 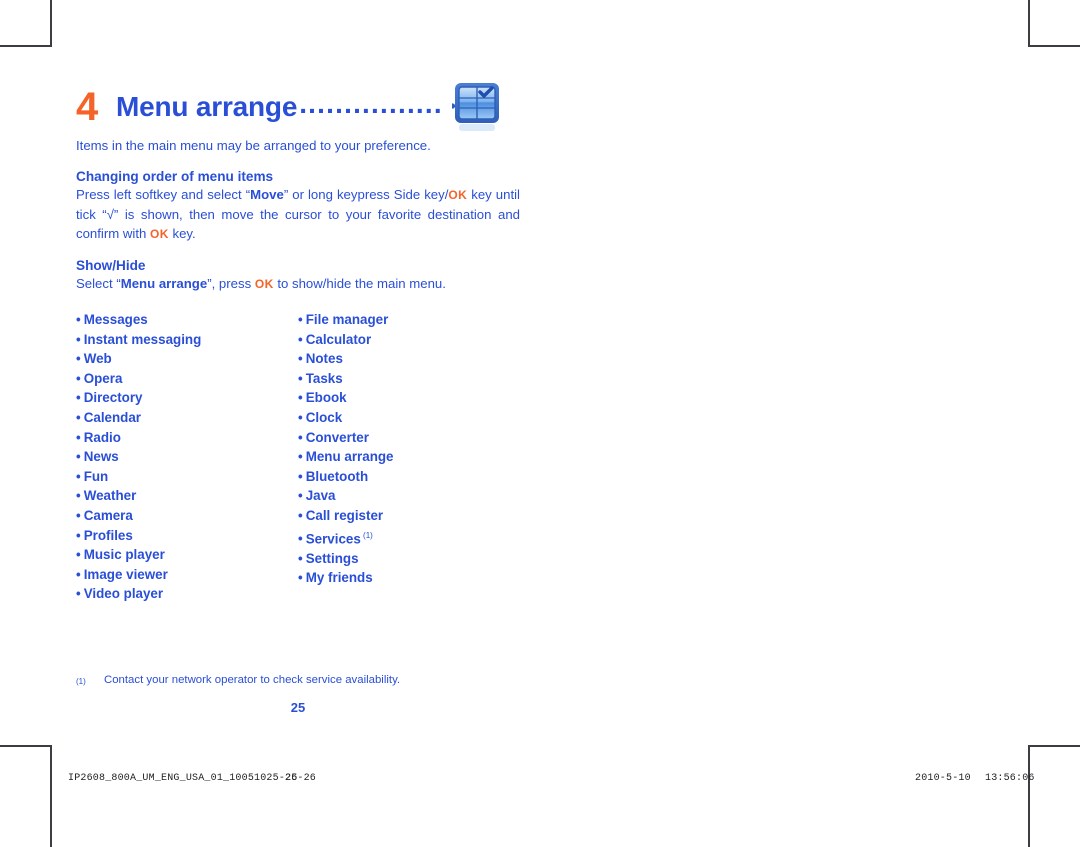 What do you see at coordinates (101, 457) in the screenshot?
I see `menu-list-item-label: News` at bounding box center [101, 457].